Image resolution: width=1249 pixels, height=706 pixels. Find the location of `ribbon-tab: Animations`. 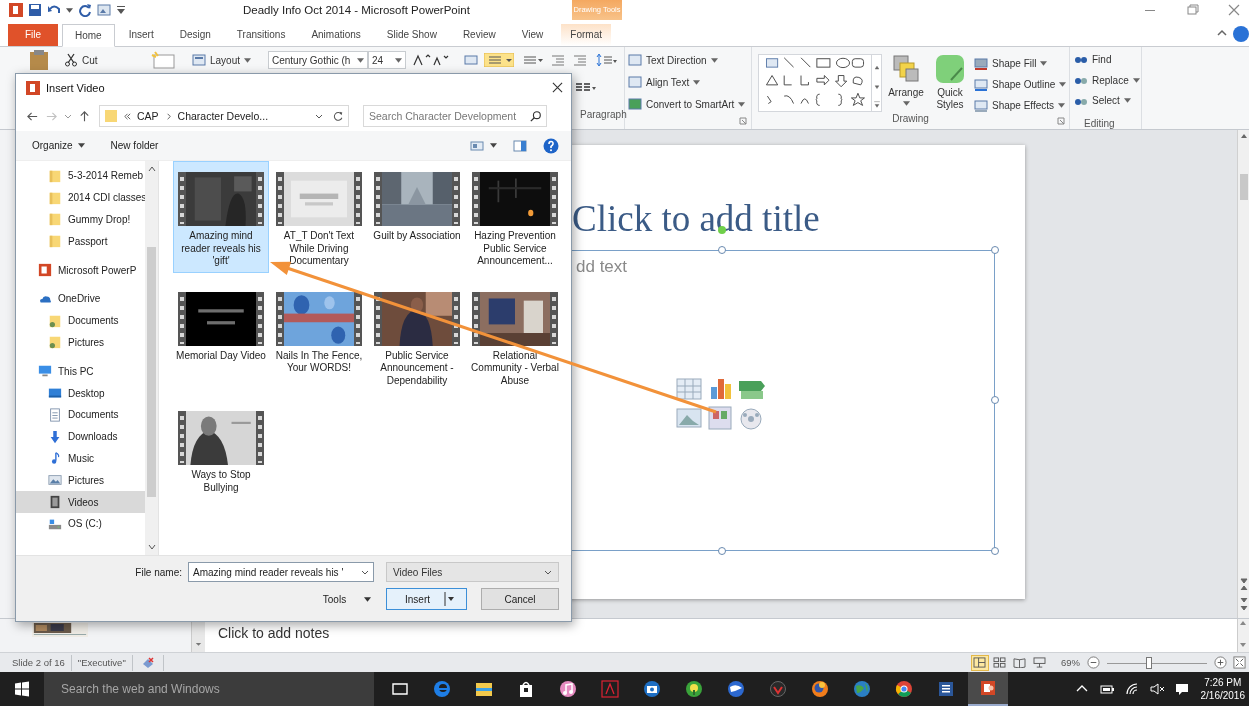

ribbon-tab: Animations is located at coordinates (336, 35).